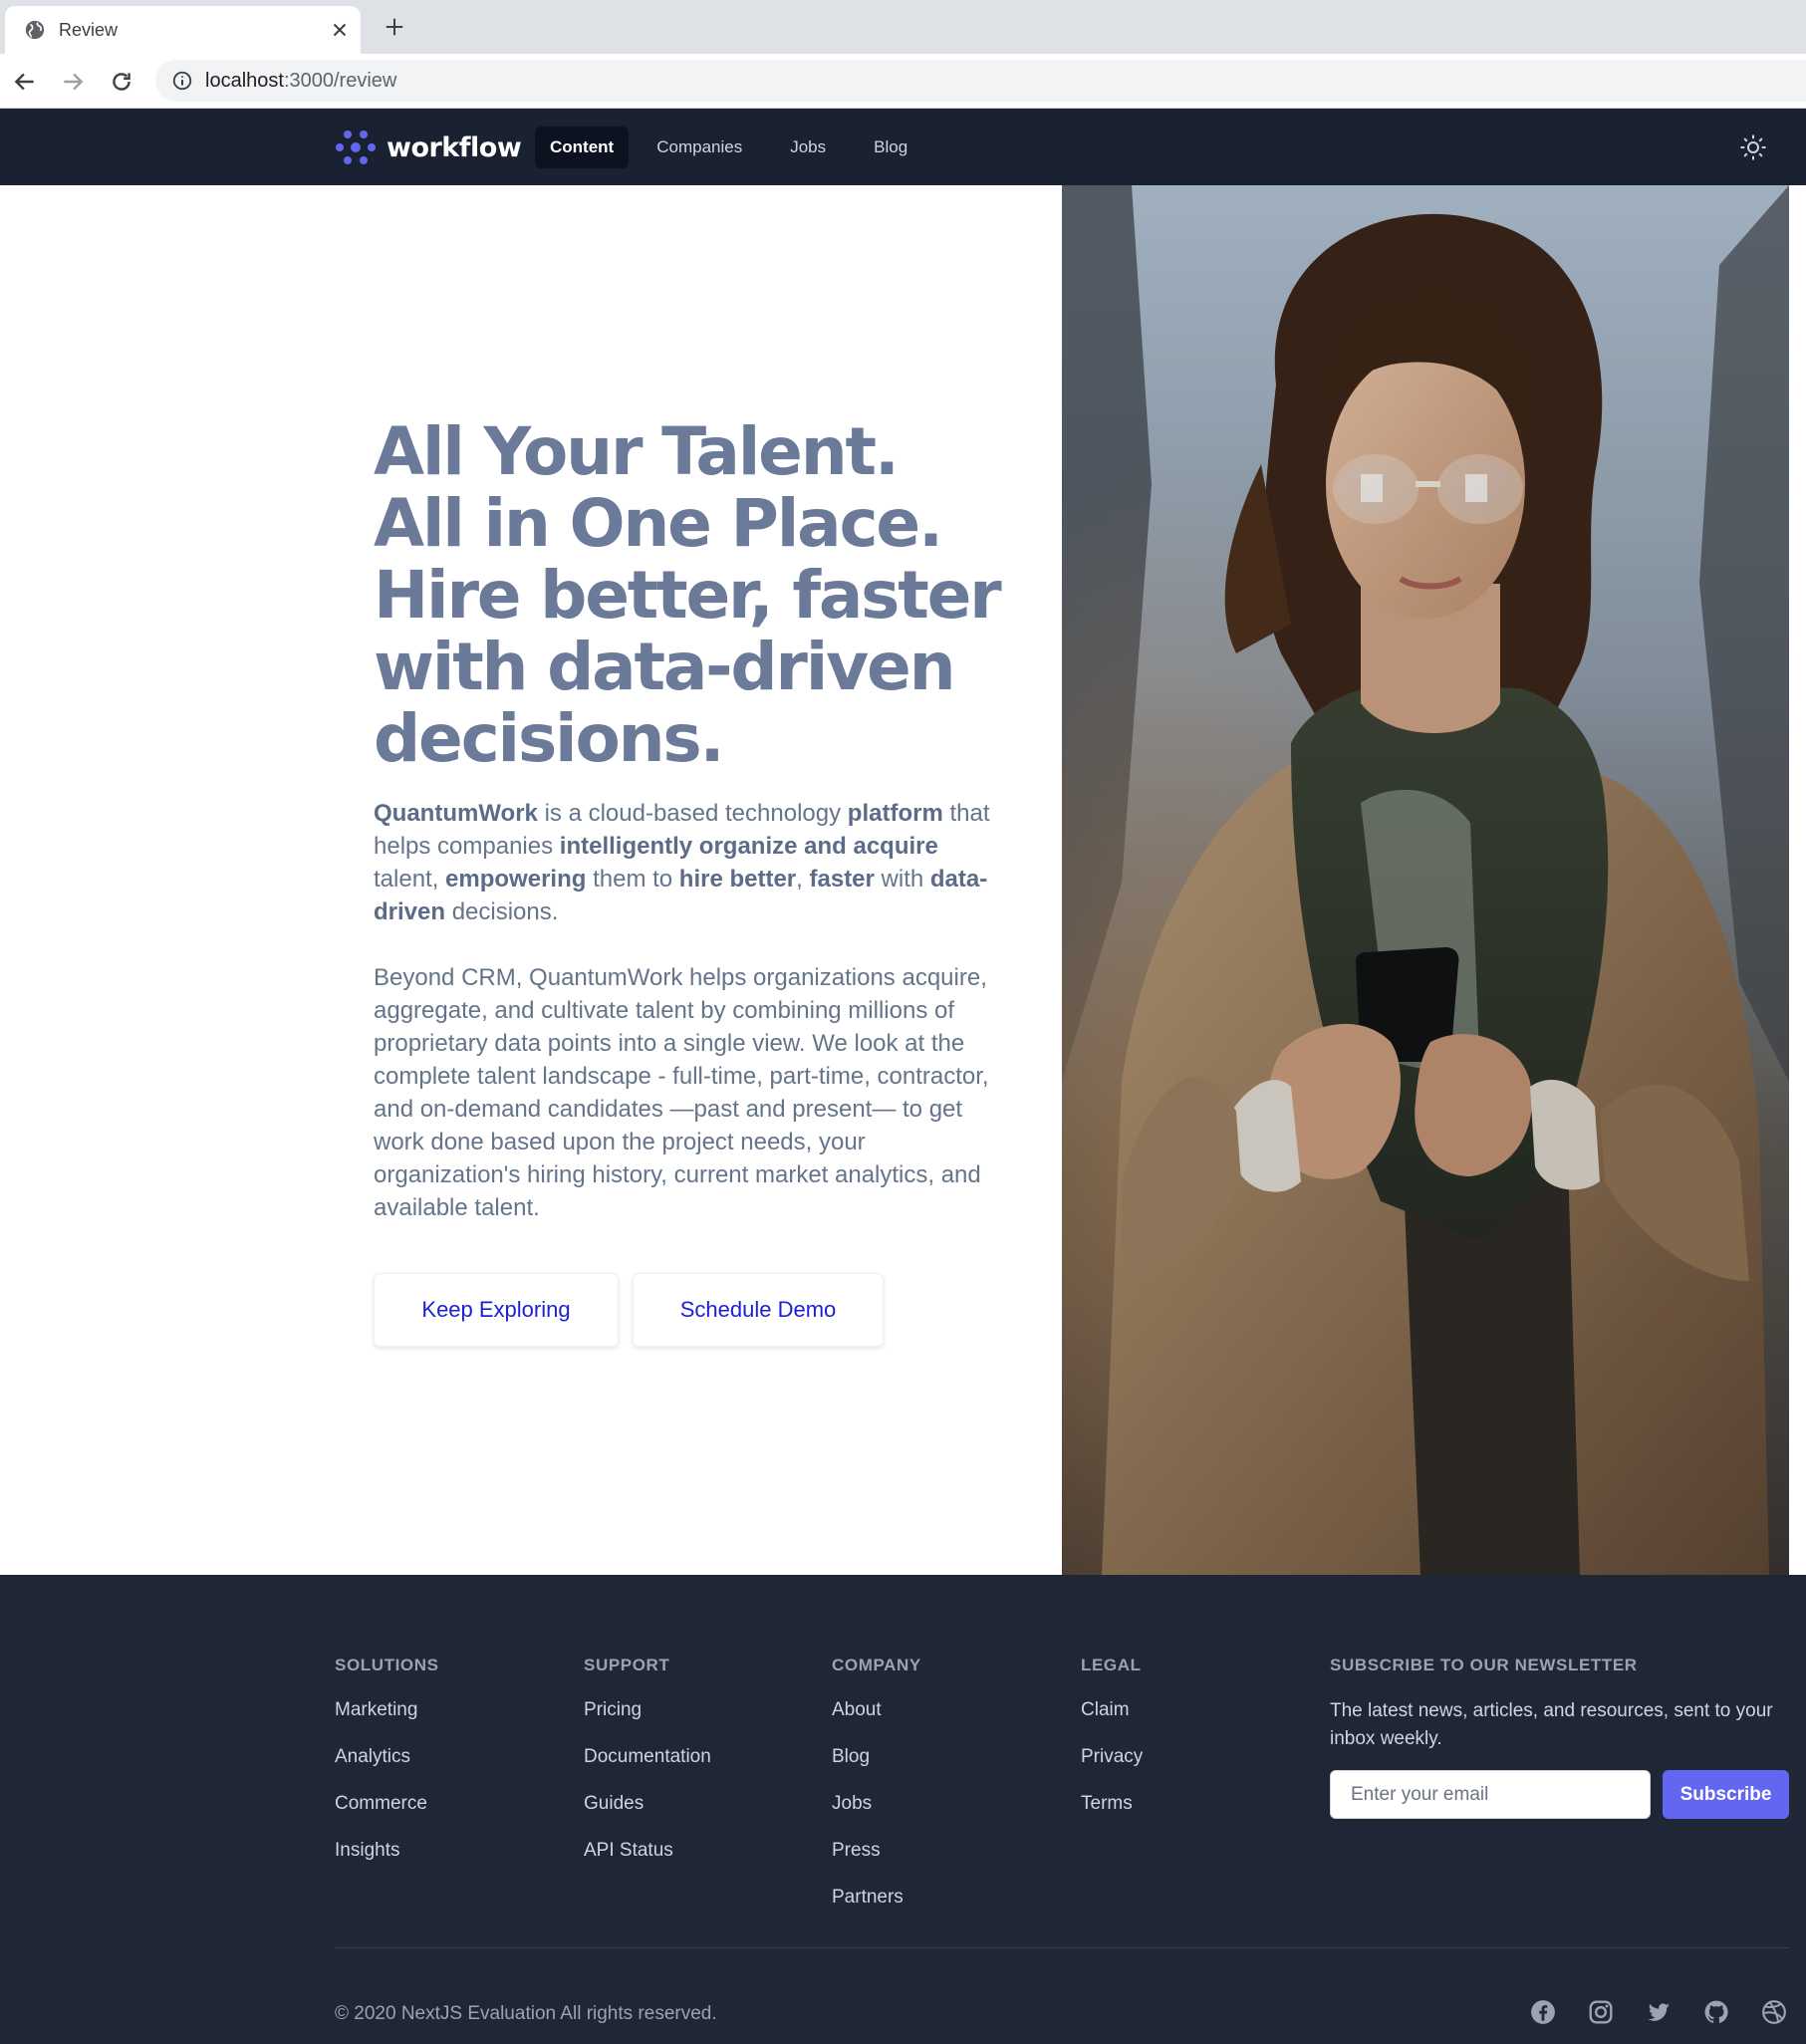 The width and height of the screenshot is (1806, 2044). Describe the element at coordinates (1062, 1948) in the screenshot. I see `footer-divider` at that location.